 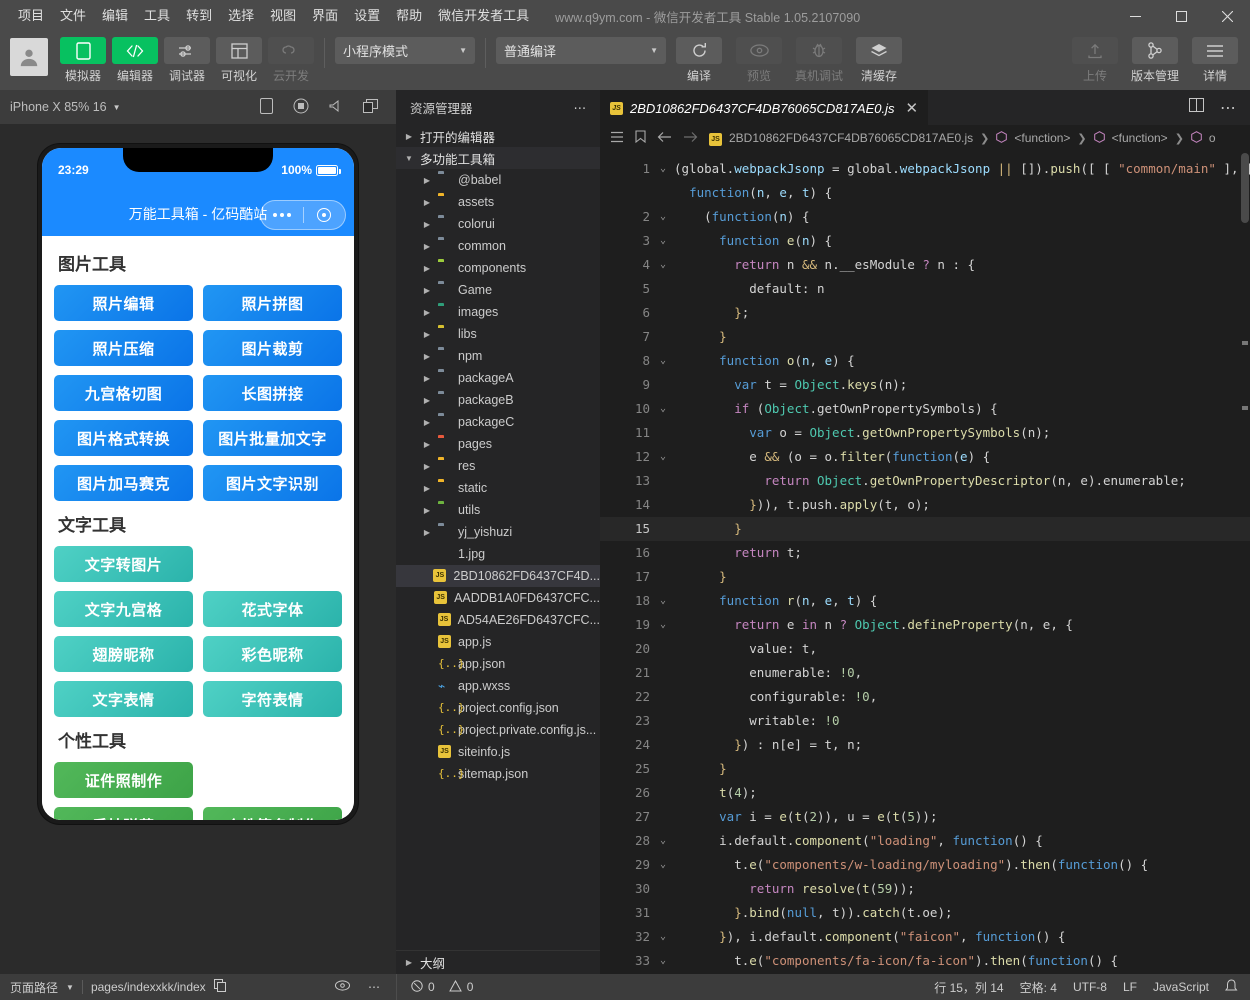 I want to click on file-tree-folder: ▶ Game, so click(x=498, y=290).